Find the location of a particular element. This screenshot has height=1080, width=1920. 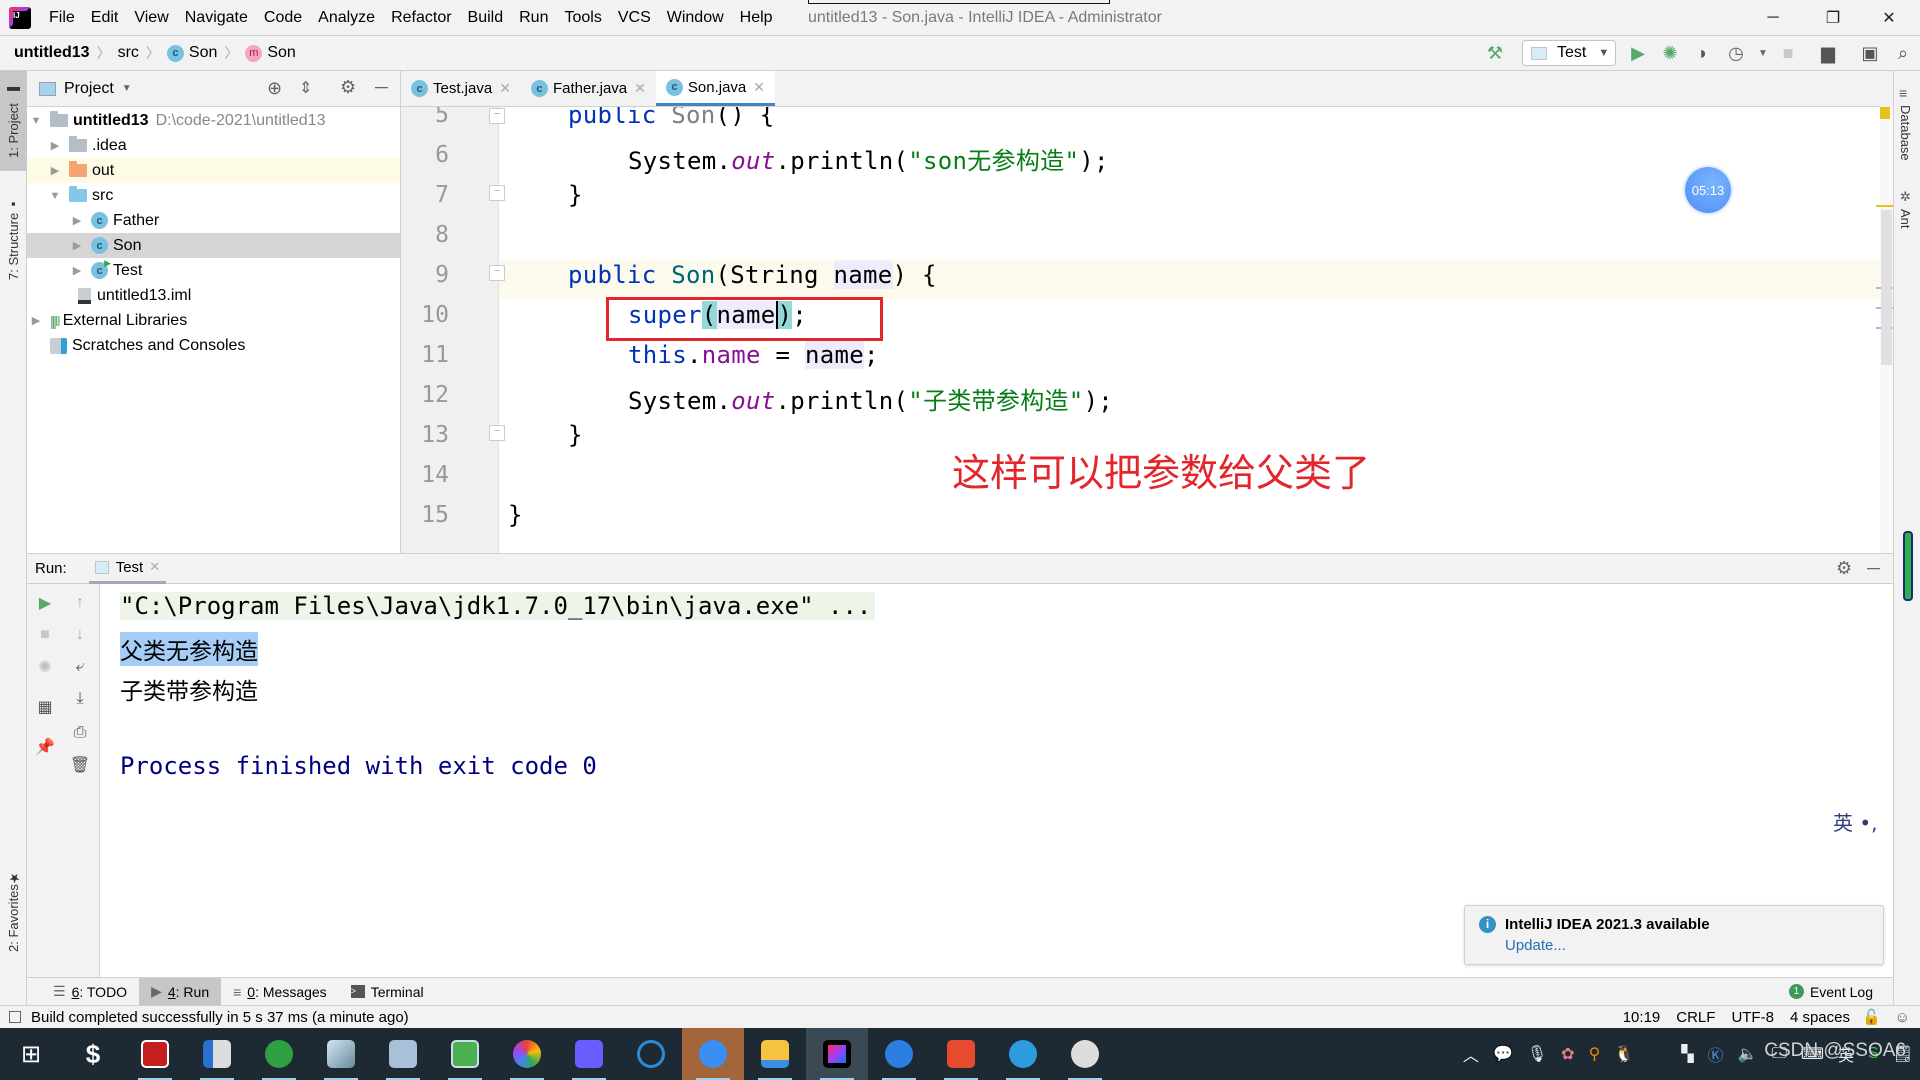

chat-tray-icon: 💬 is located at coordinates (1503, 1054).